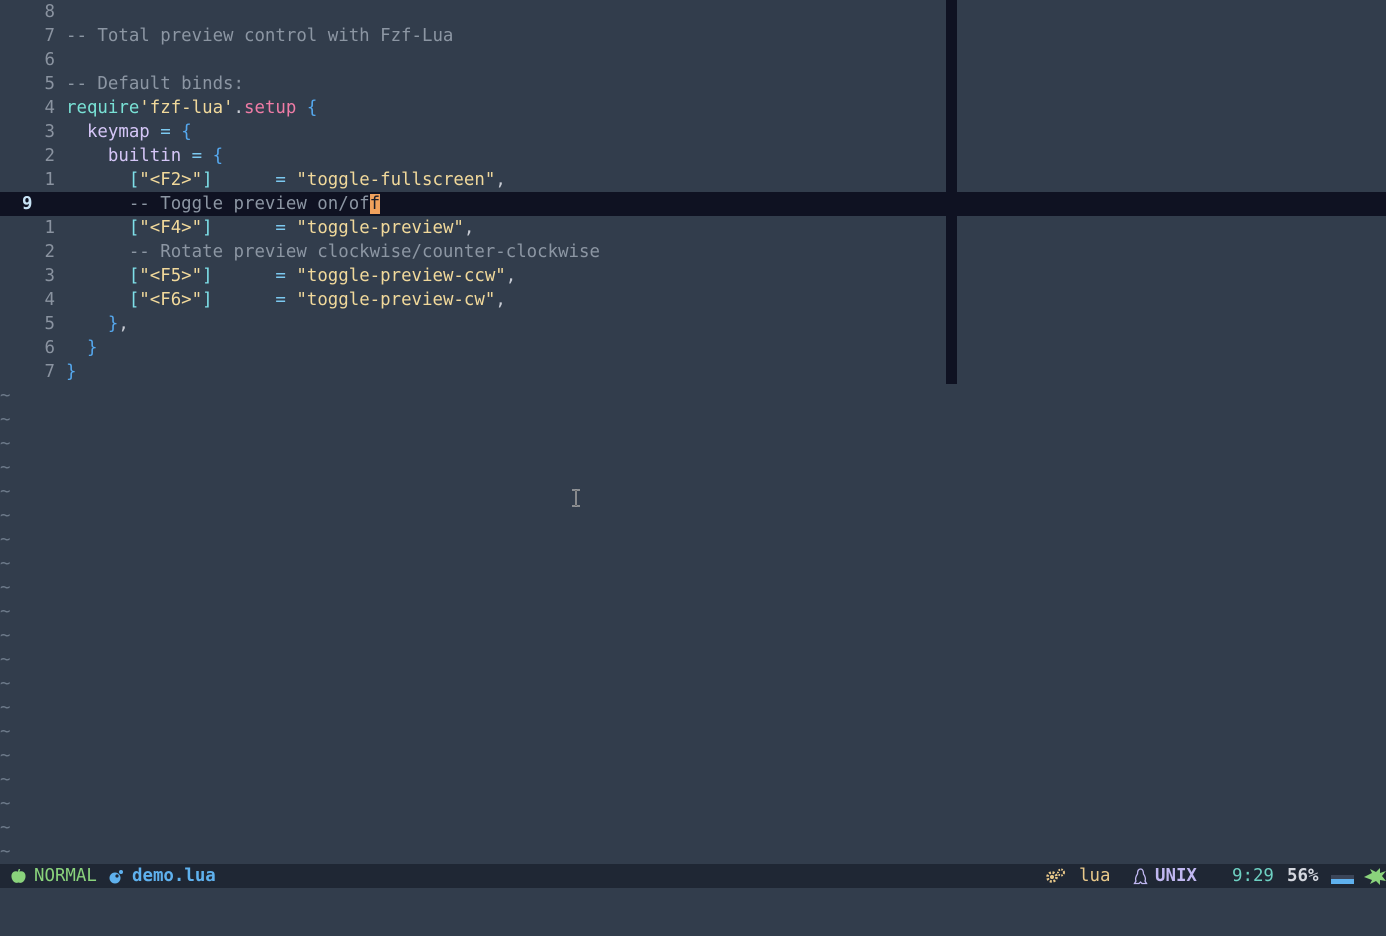  I want to click on code-line: 3 ["<F5>"] = "toggle-preview-ccw",, so click(693, 276).